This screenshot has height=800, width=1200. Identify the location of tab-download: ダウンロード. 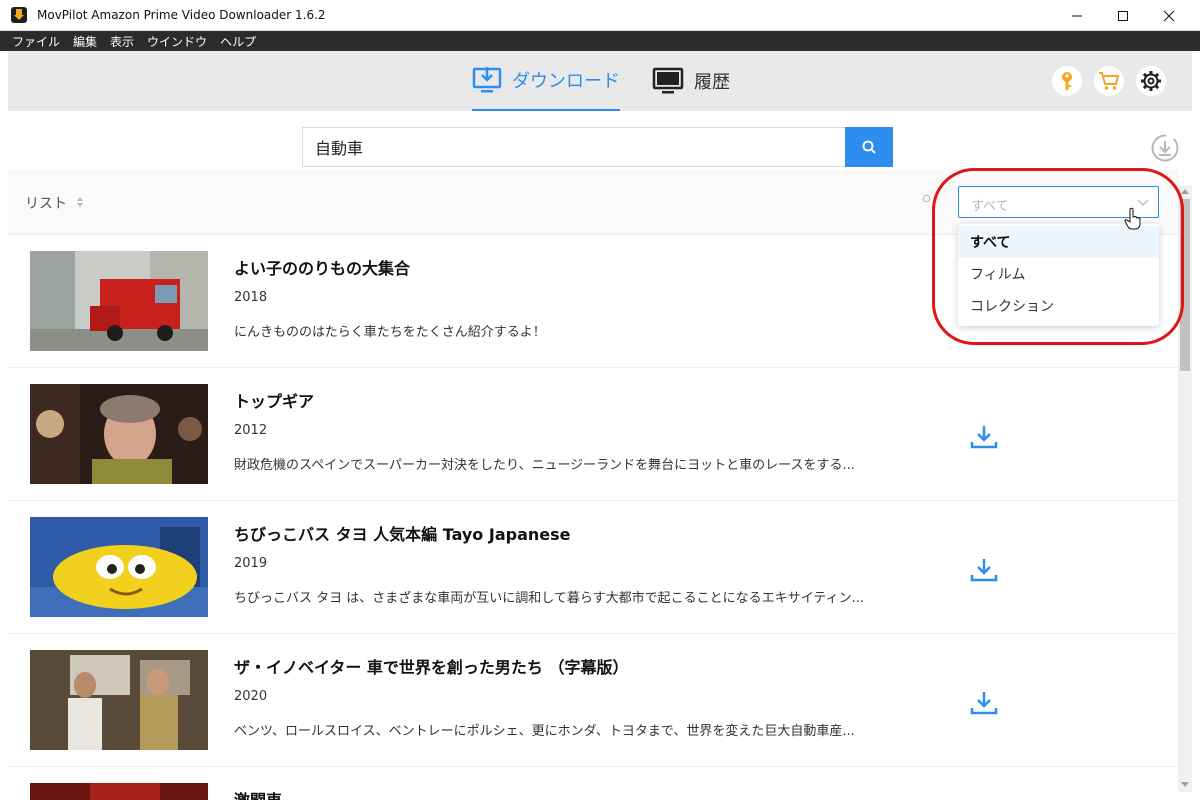
(546, 81).